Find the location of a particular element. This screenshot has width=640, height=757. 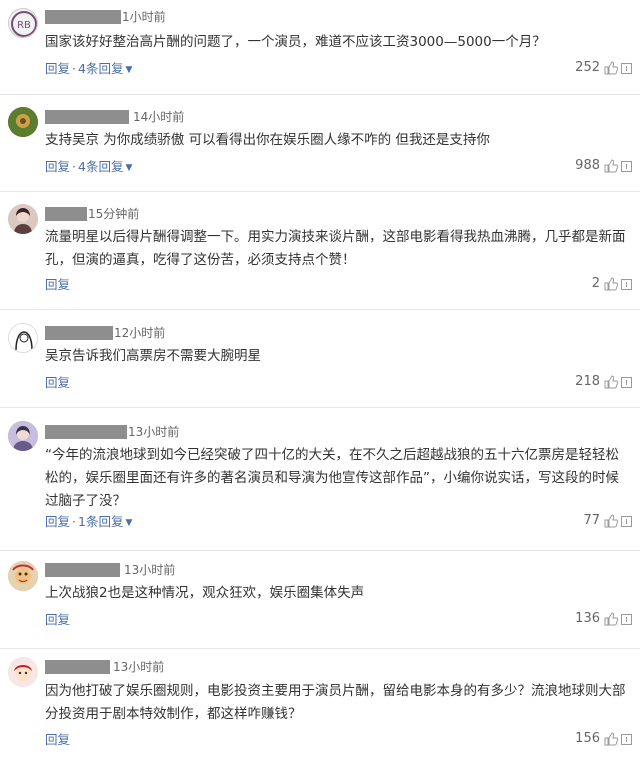

seal-avatar-image: RB is located at coordinates (24, 24).